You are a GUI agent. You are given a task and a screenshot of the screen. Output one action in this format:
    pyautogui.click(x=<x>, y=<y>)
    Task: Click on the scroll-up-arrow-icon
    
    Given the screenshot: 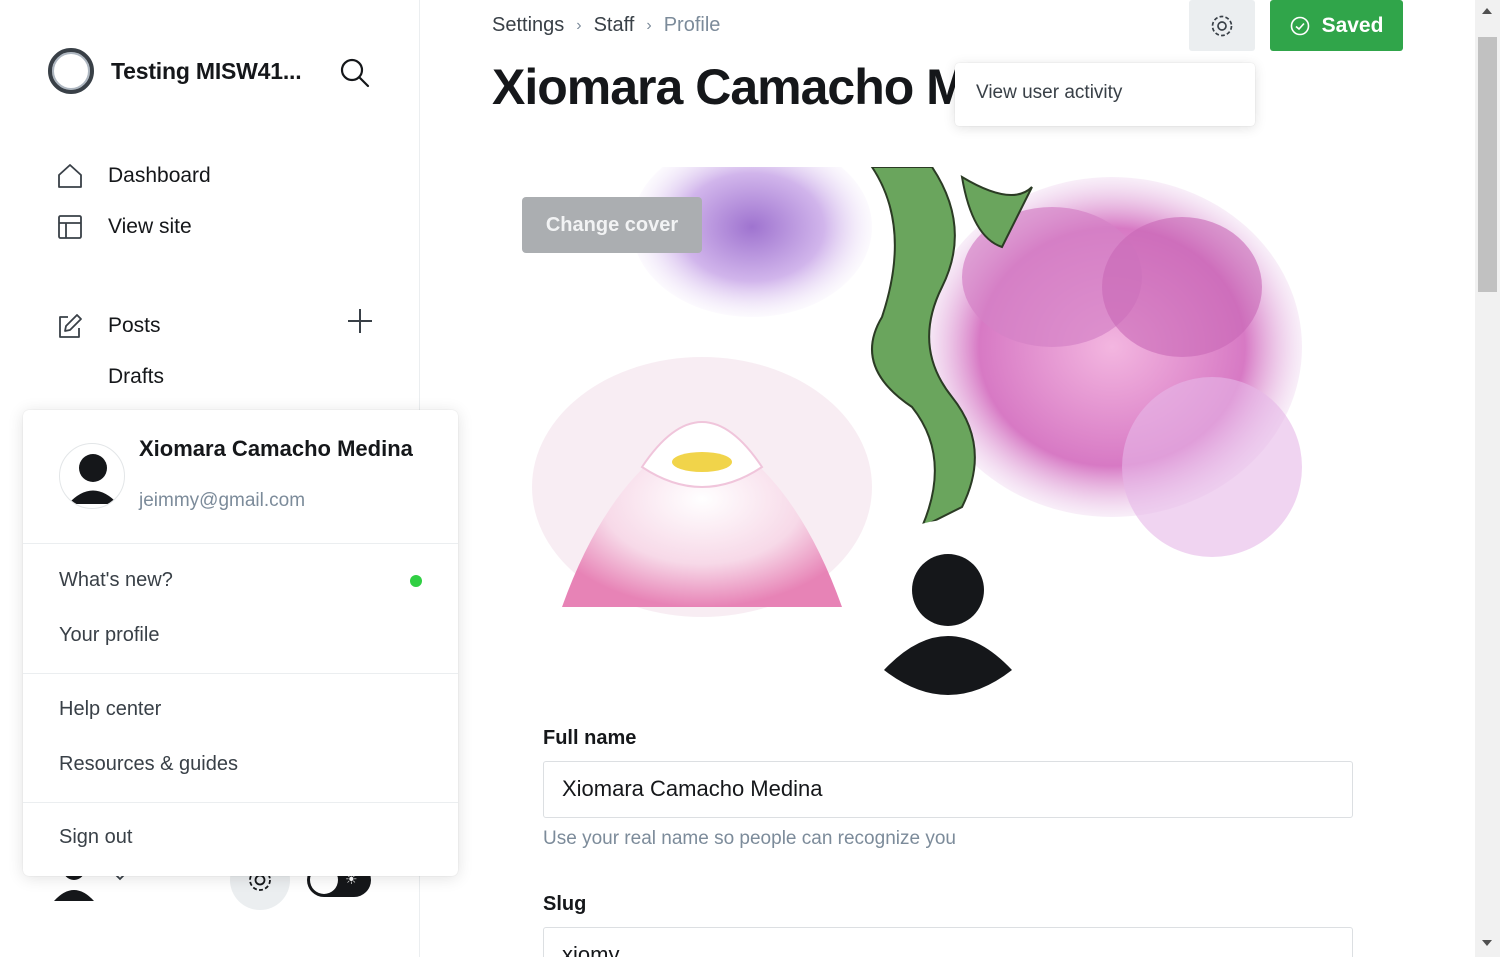 What is the action you would take?
    pyautogui.click(x=1487, y=11)
    